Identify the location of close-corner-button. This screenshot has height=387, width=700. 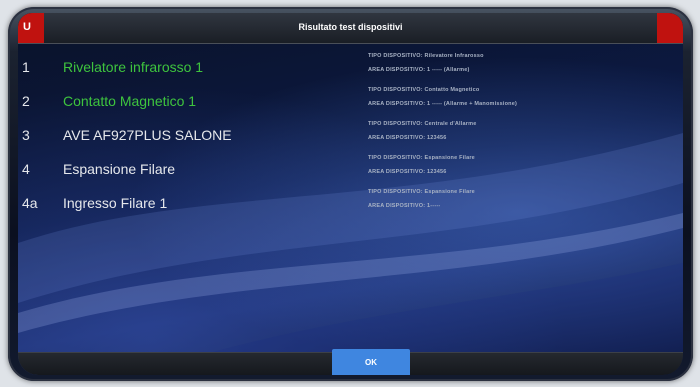
(670, 28).